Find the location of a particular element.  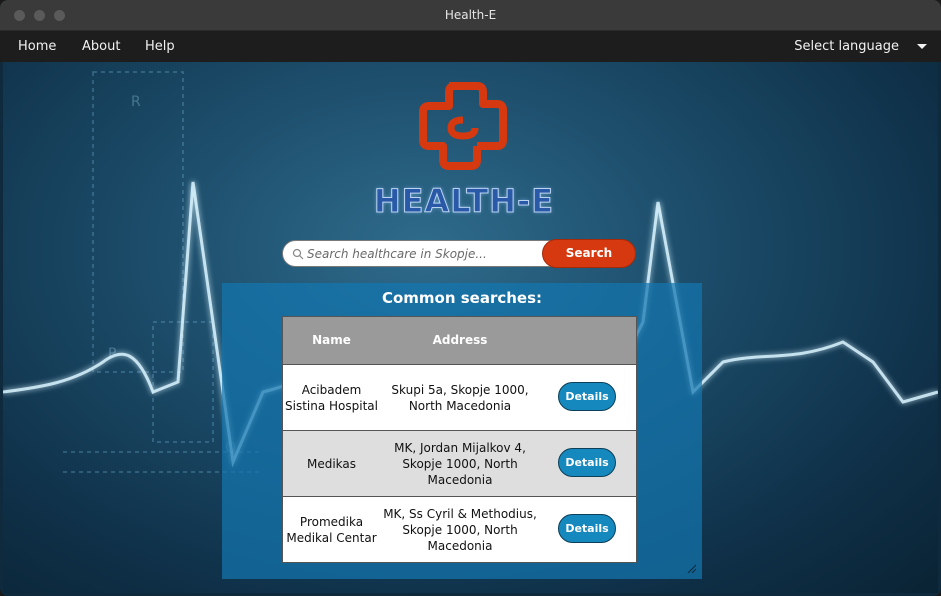

column-header-address: Address is located at coordinates (460, 340).